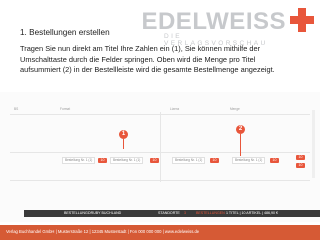 The height and width of the screenshot is (240, 320). Describe the element at coordinates (65, 32) in the screenshot. I see `slide-heading: 1. Bestellungen erstellen` at that location.